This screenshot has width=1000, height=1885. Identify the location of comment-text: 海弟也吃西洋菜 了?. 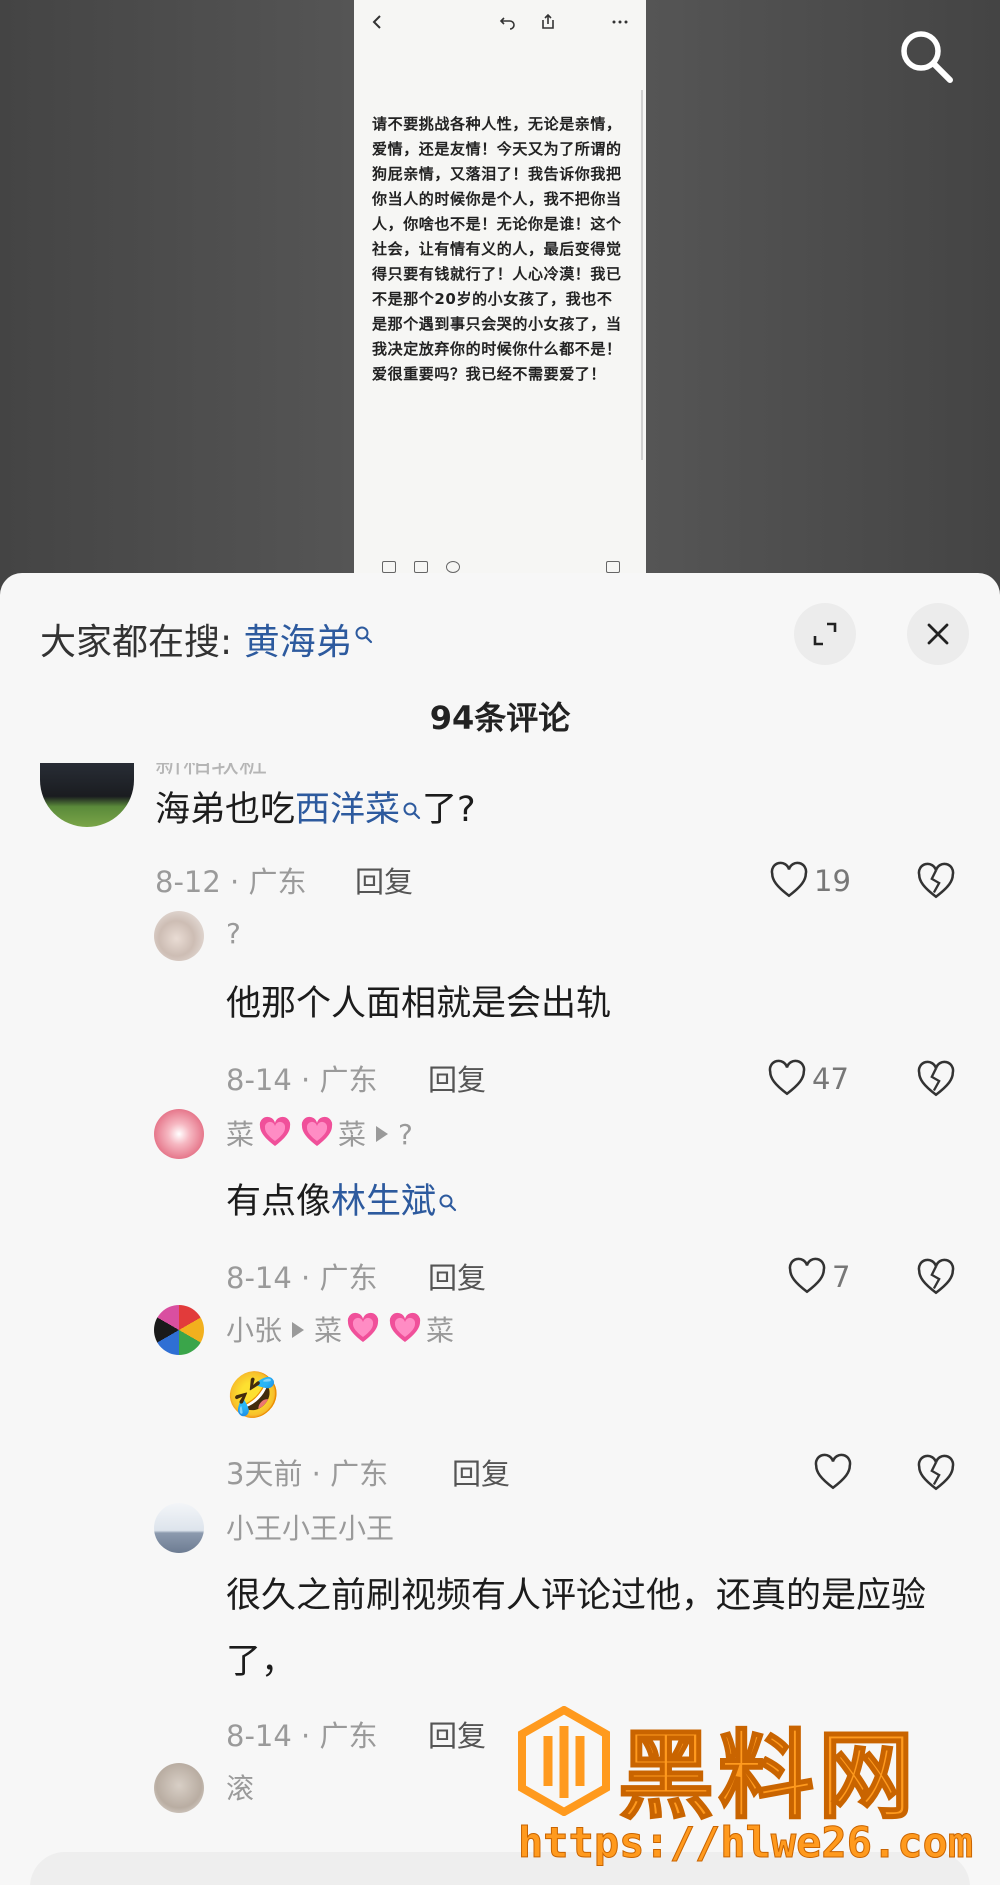
(315, 810).